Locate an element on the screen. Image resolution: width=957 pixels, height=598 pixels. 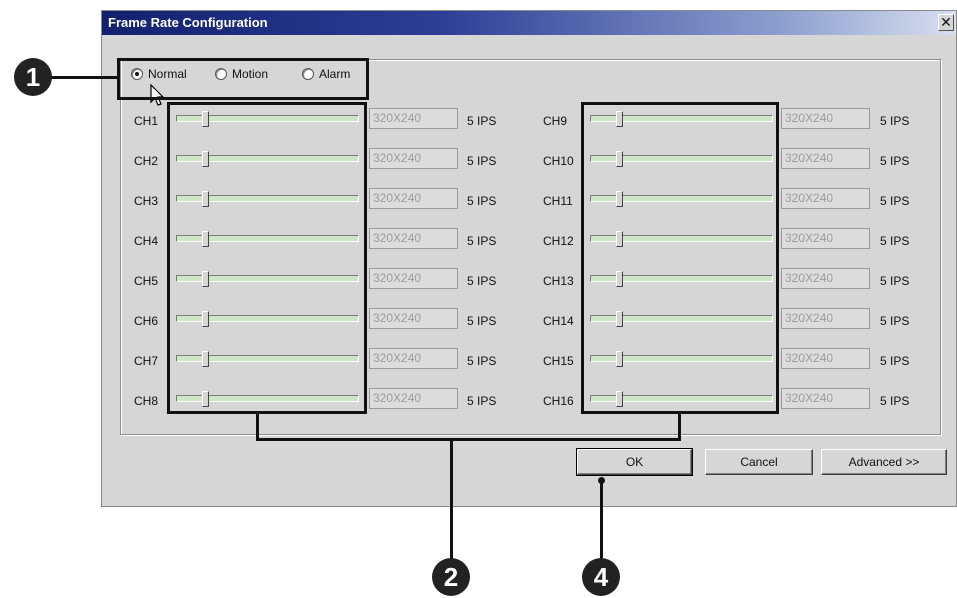
ch15-rate-label: 5 IPS is located at coordinates (895, 361).